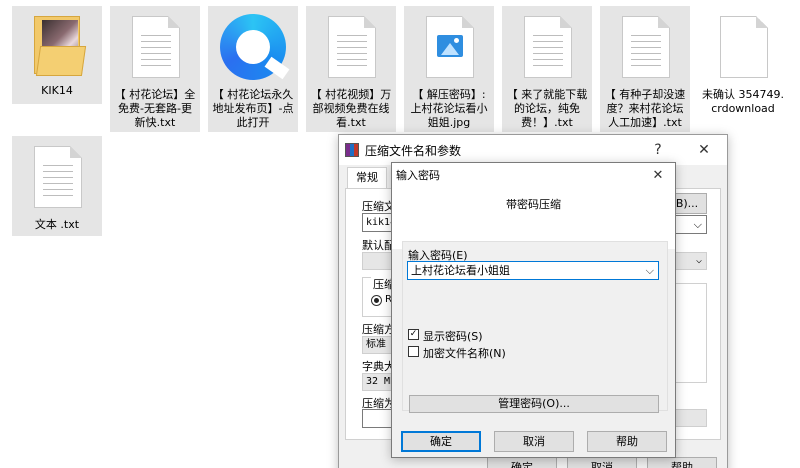 Image resolution: width=800 pixels, height=468 pixels. Describe the element at coordinates (155, 108) in the screenshot. I see `file-label: 【 村花论坛】全免费-无套路-更新快.txt` at that location.